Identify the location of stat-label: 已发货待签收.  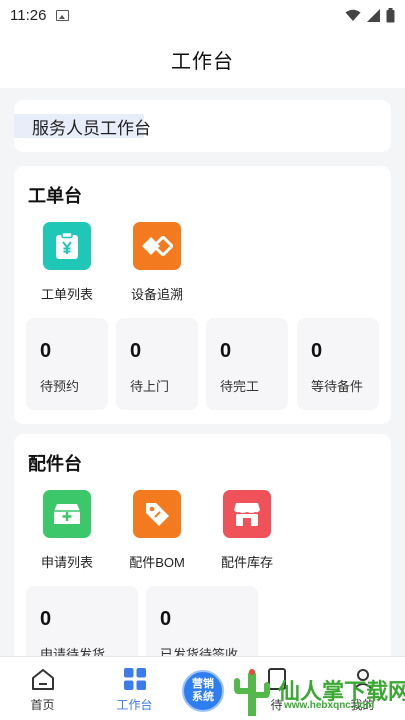
(199, 651).